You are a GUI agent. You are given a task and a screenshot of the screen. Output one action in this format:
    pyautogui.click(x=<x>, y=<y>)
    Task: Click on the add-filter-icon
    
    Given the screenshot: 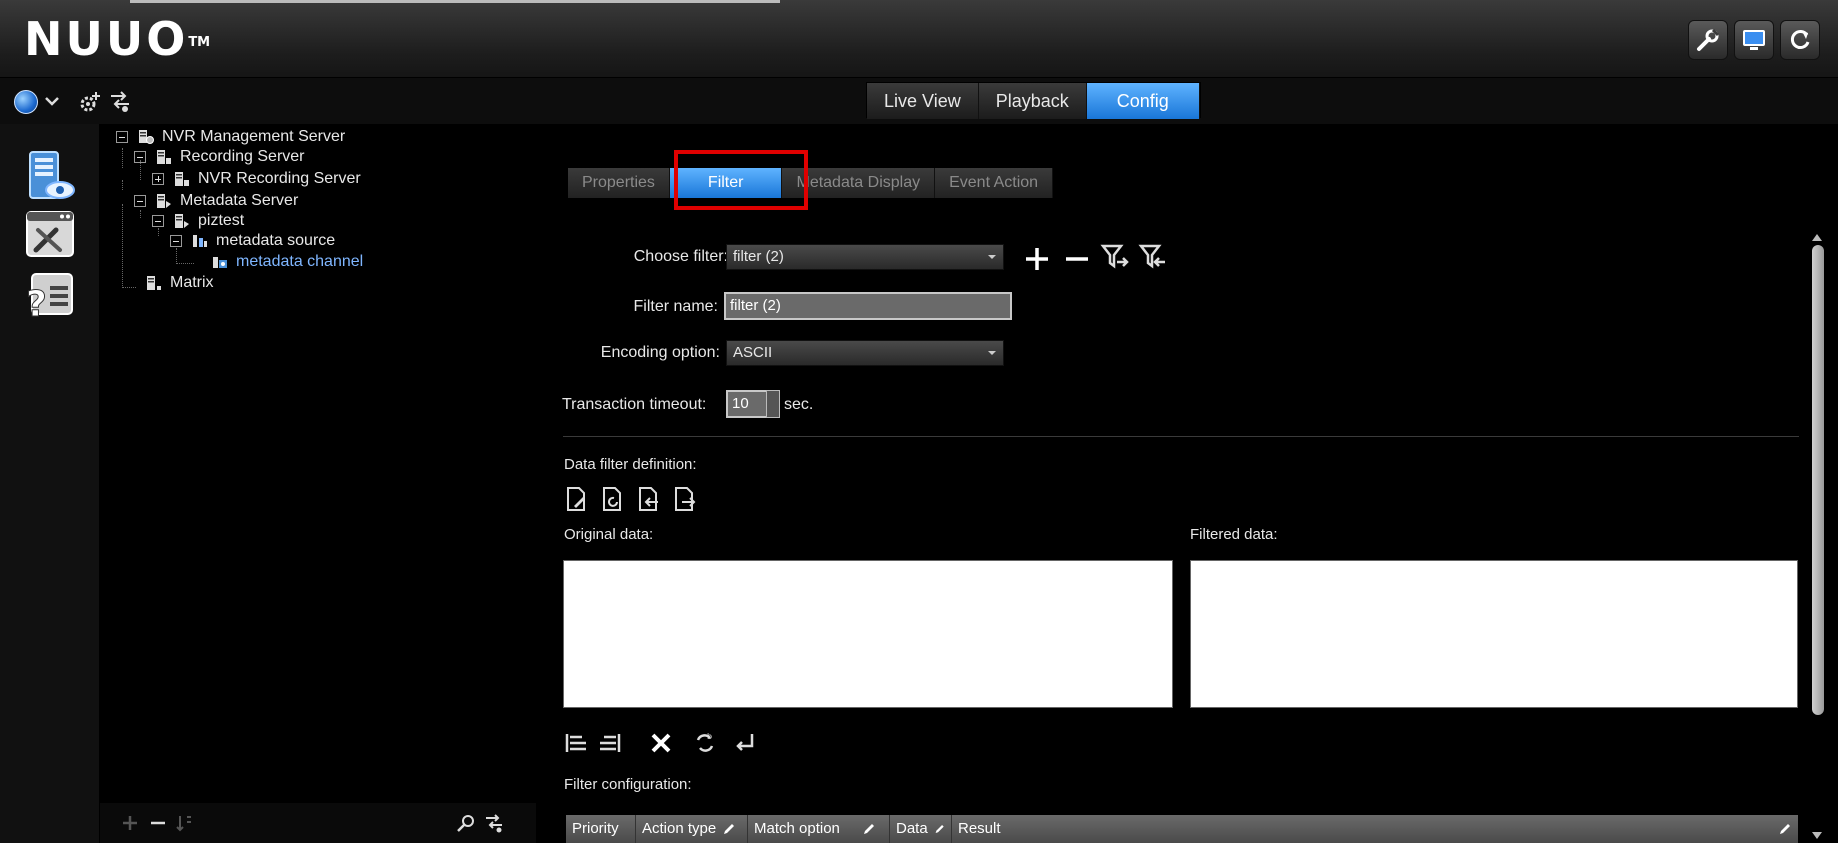 What is the action you would take?
    pyautogui.click(x=1037, y=259)
    